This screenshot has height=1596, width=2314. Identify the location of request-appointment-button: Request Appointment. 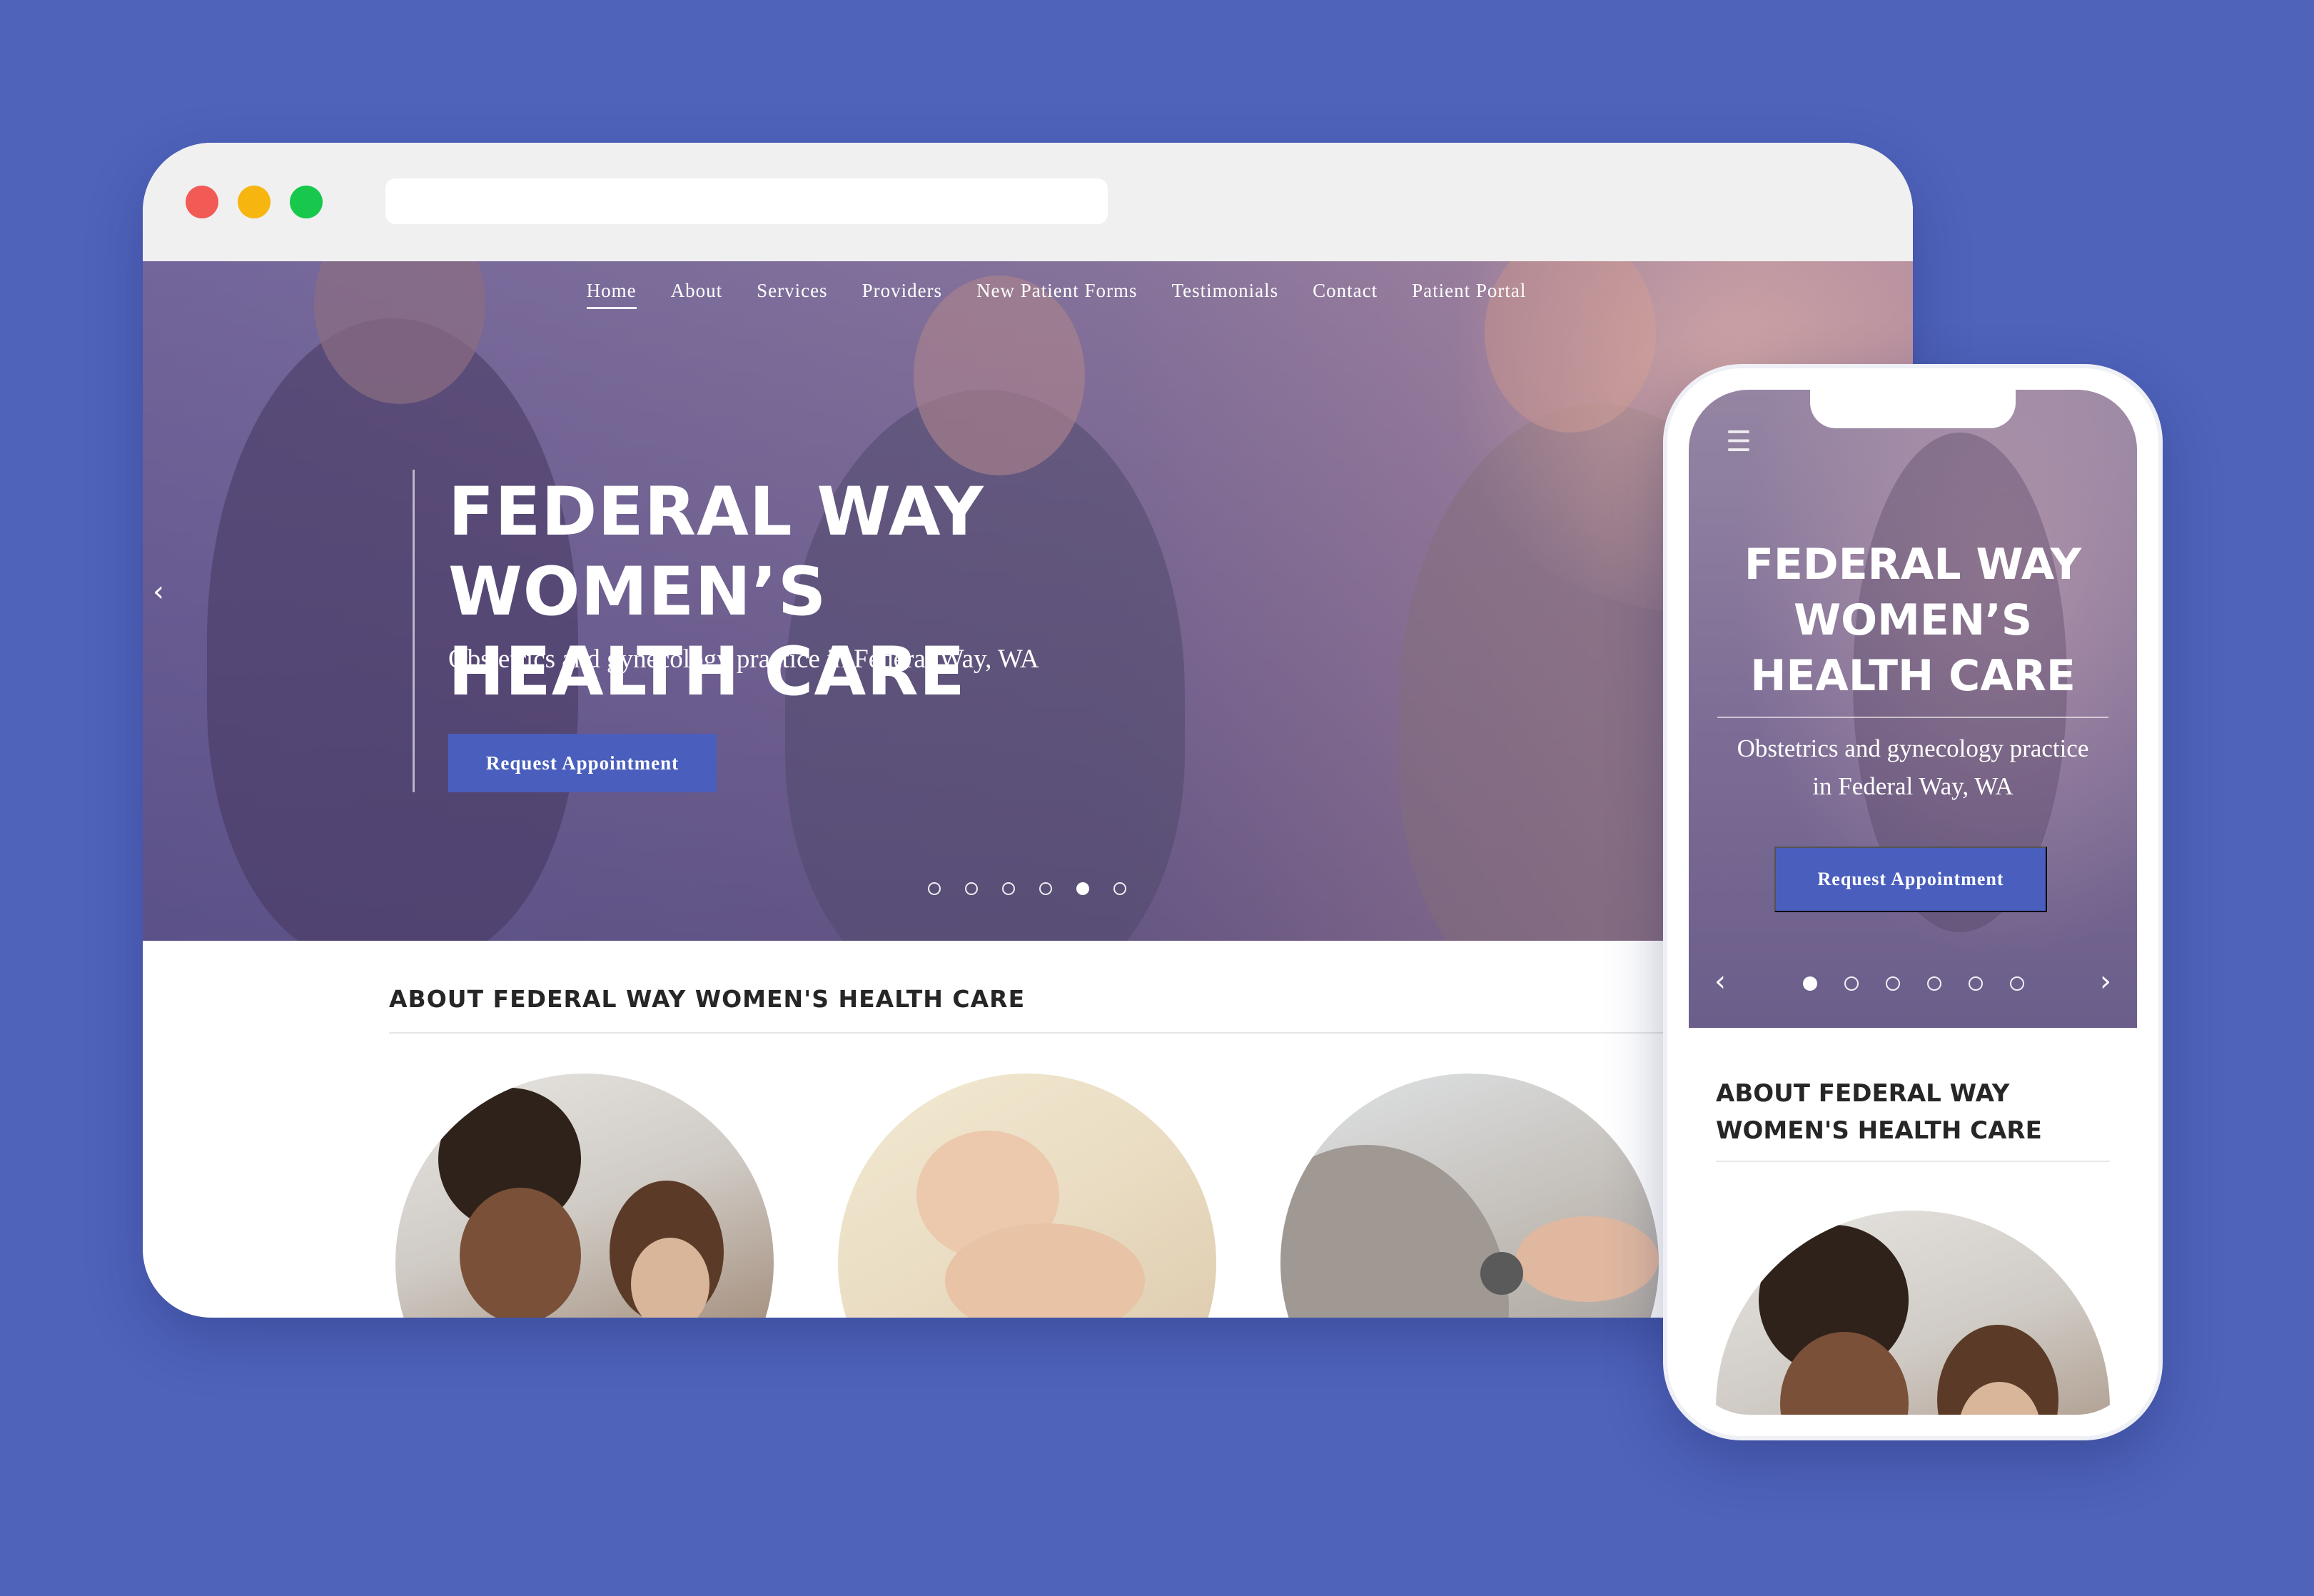
(583, 763).